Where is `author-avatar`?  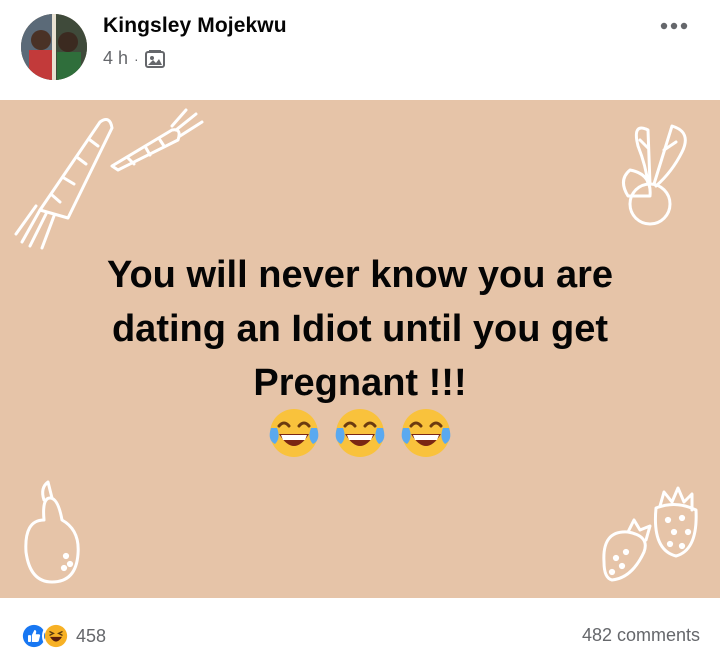
author-avatar is located at coordinates (54, 47).